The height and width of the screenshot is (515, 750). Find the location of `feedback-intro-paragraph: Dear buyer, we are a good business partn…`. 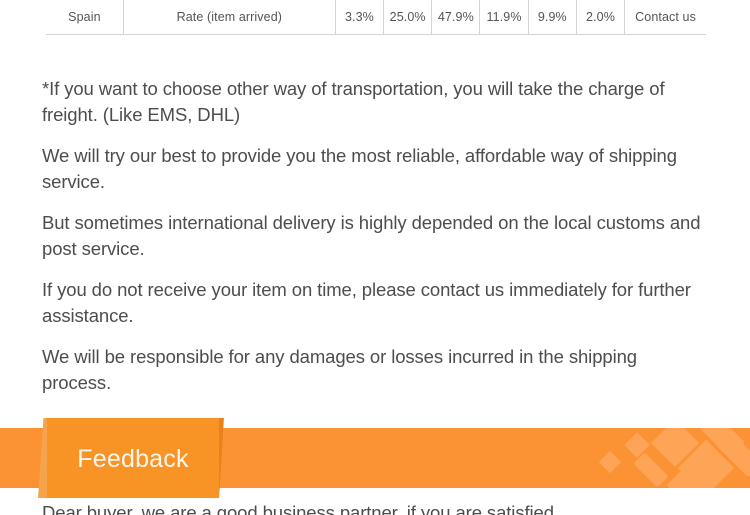

feedback-intro-paragraph: Dear buyer, we are a good business partn… is located at coordinates (298, 508).